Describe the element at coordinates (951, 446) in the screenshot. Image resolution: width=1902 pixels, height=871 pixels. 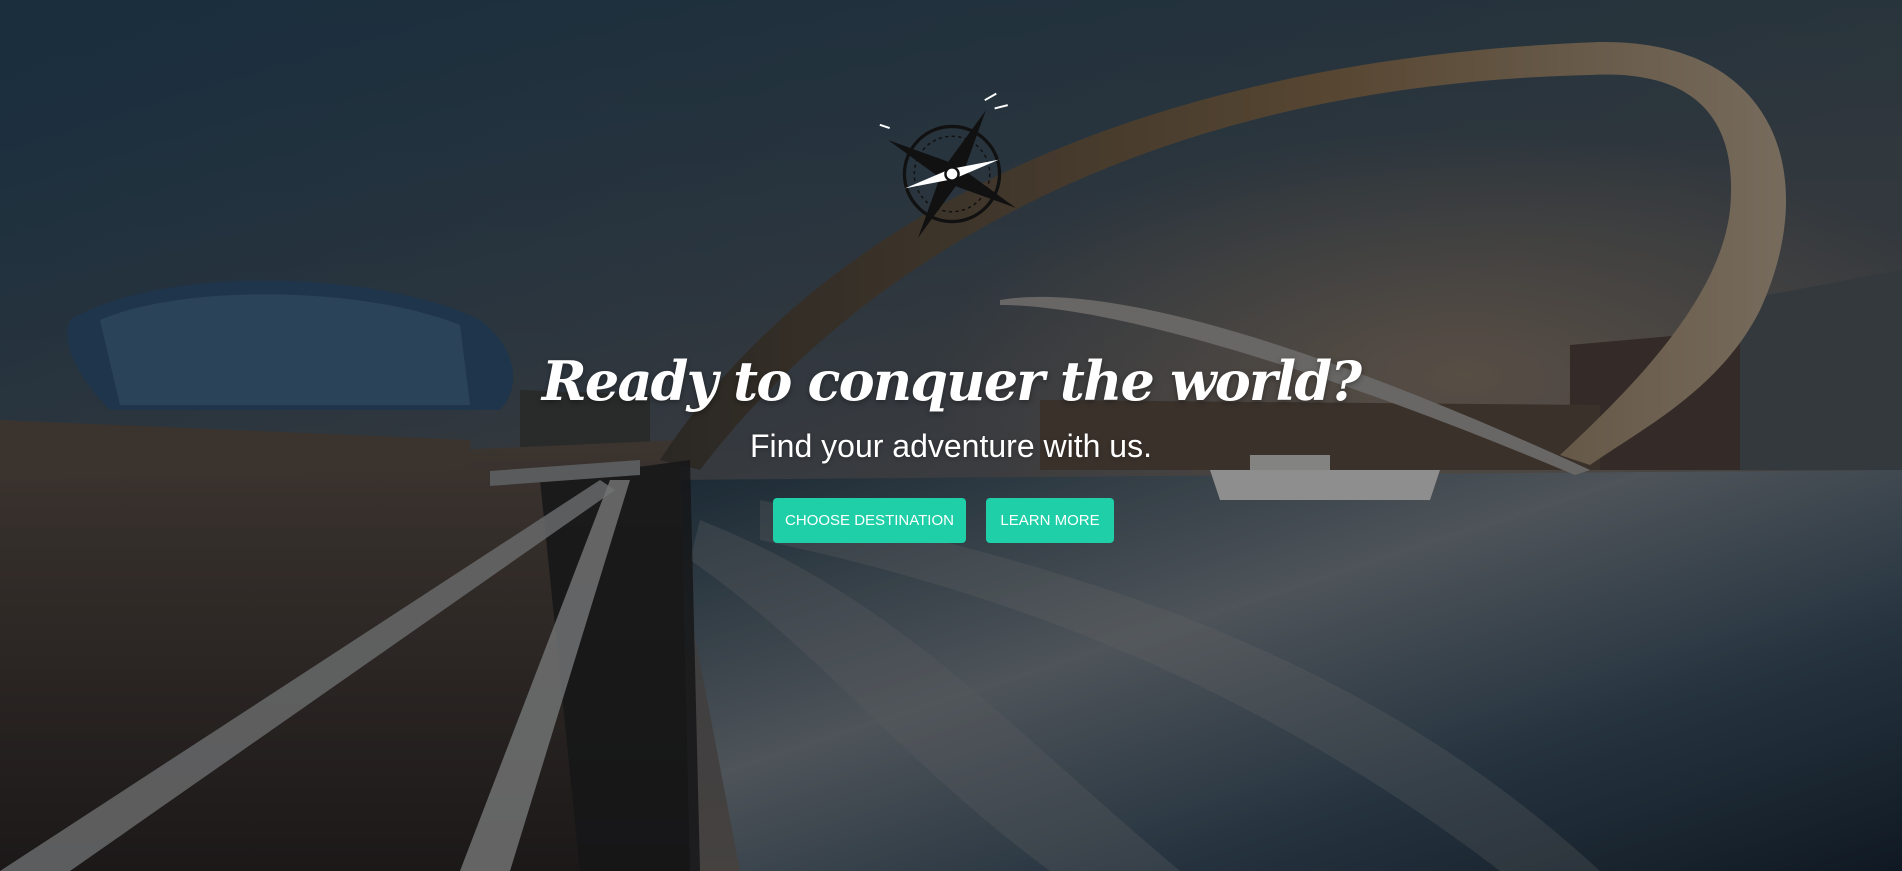
I see `hero-subheadline: Find your adventure with us.` at that location.